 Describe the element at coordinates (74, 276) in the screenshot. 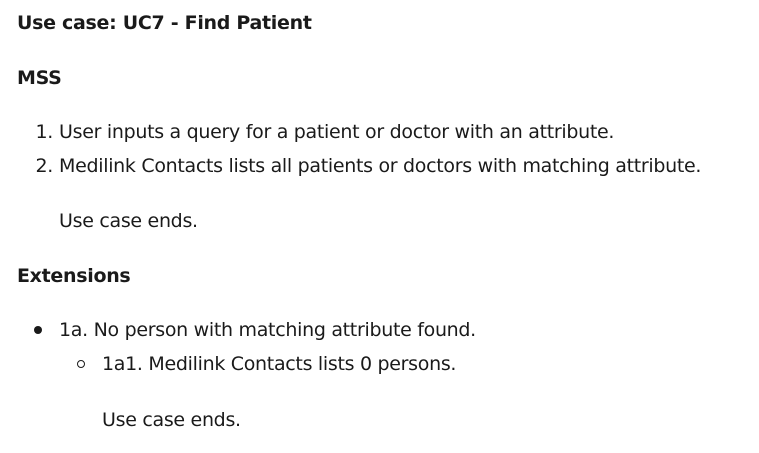

I see `extensions-heading: Extensions` at that location.